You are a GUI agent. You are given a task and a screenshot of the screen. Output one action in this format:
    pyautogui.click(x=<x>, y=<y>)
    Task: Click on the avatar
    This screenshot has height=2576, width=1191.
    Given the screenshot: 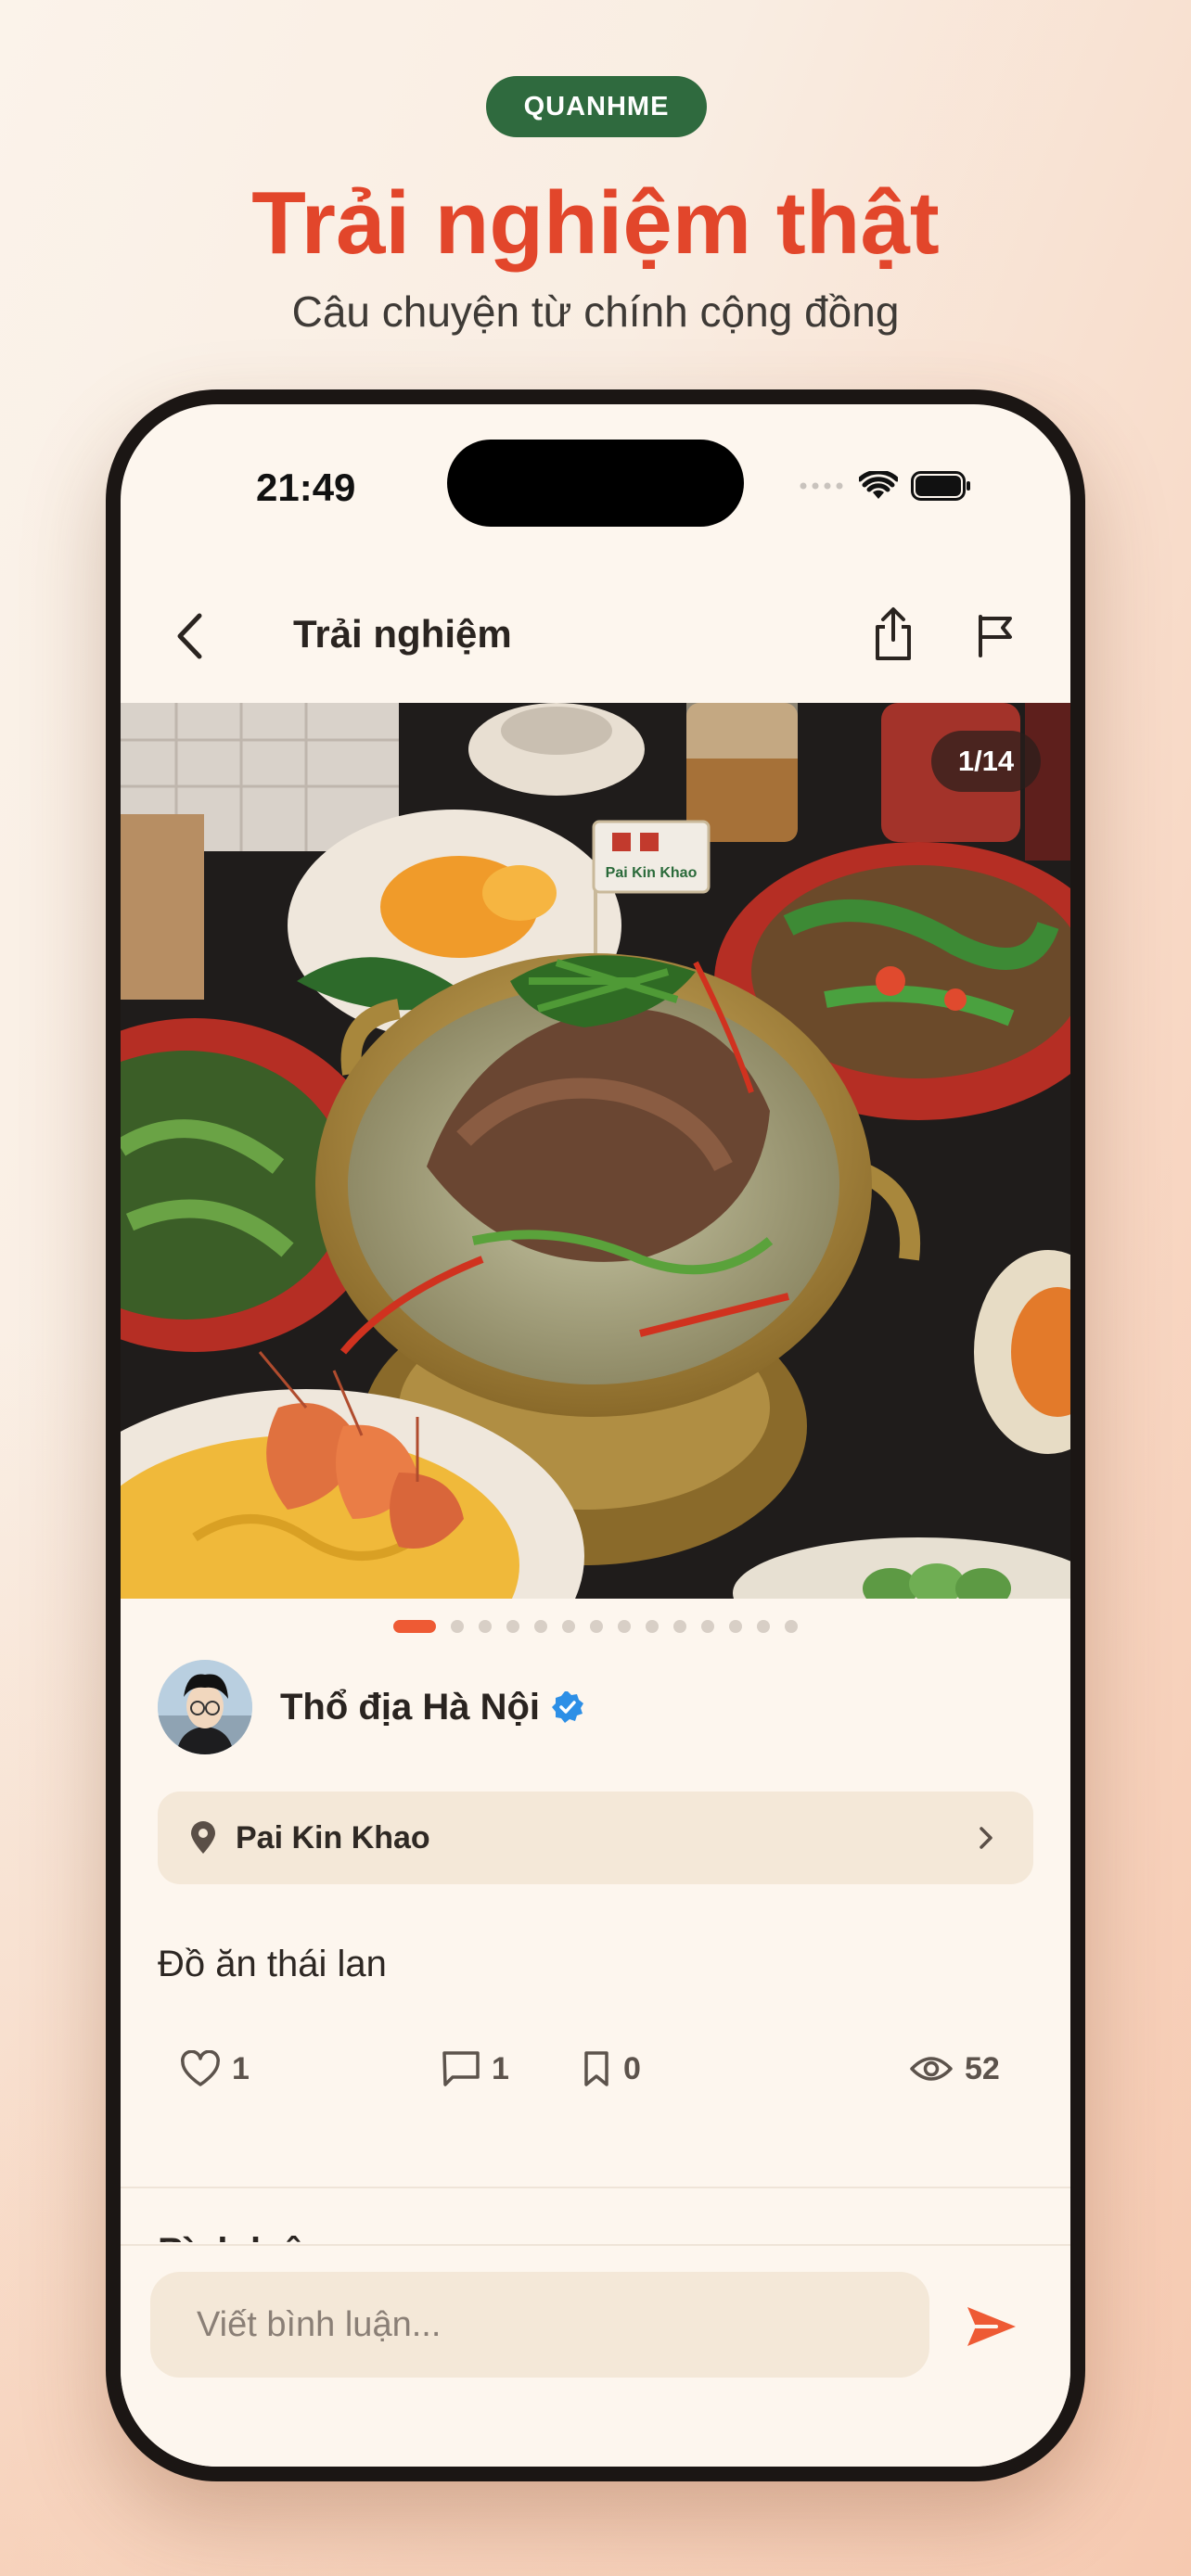 What is the action you would take?
    pyautogui.click(x=205, y=1707)
    